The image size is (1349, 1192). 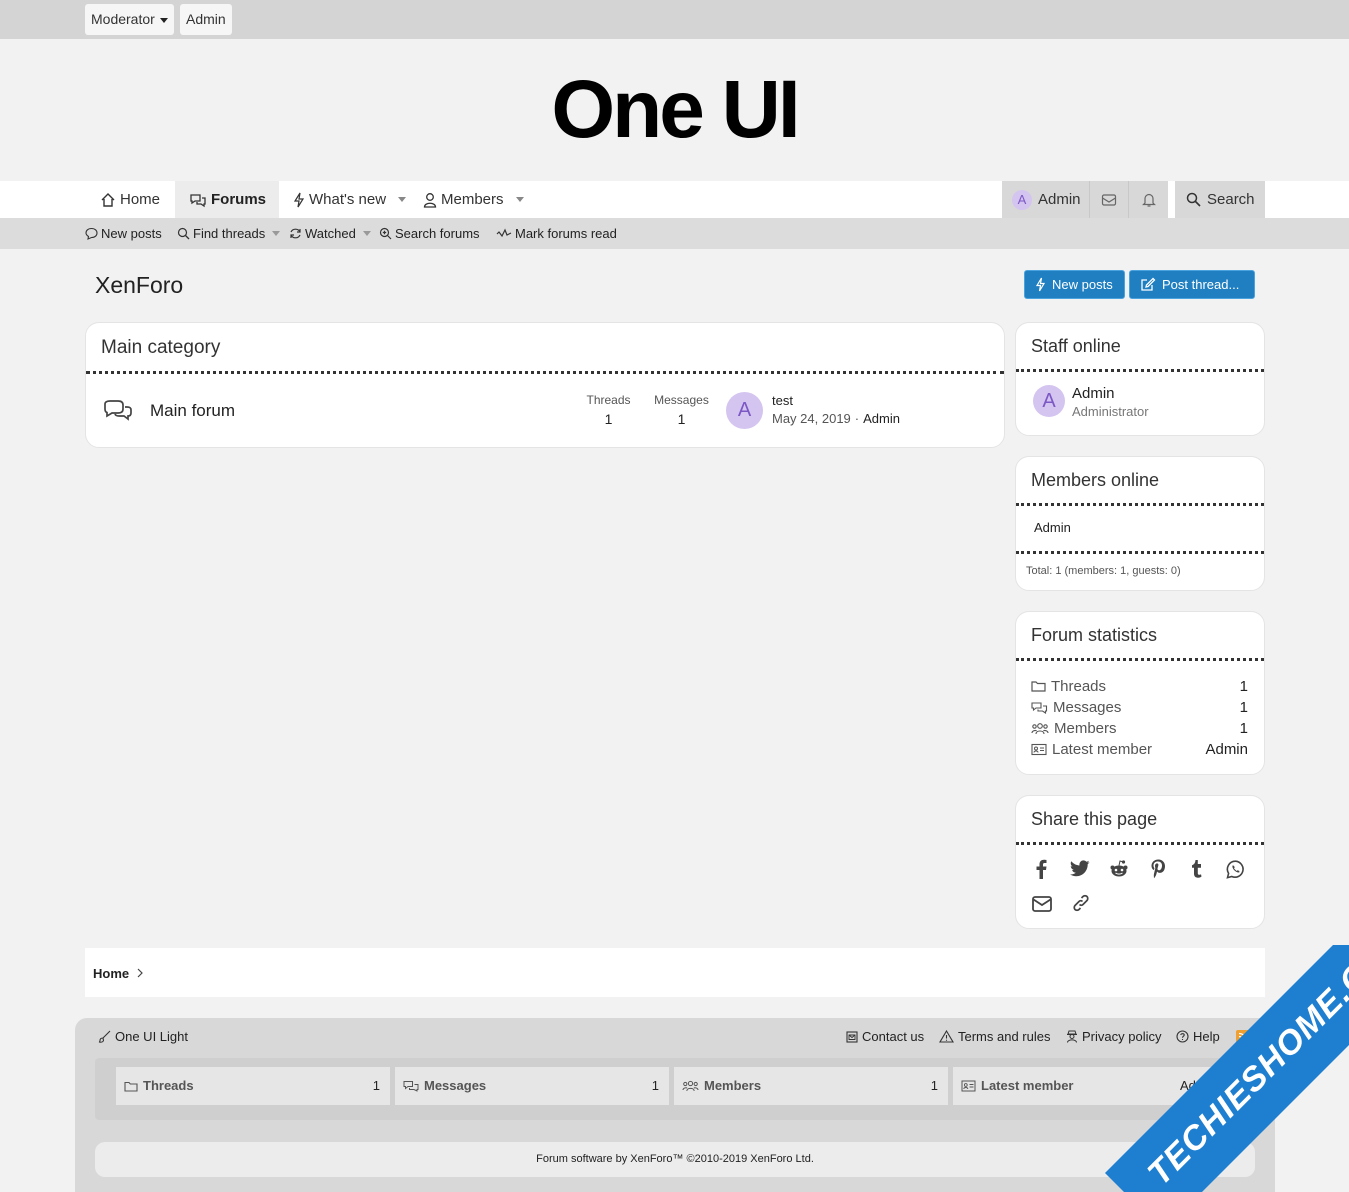 I want to click on home-icon, so click(x=108, y=199).